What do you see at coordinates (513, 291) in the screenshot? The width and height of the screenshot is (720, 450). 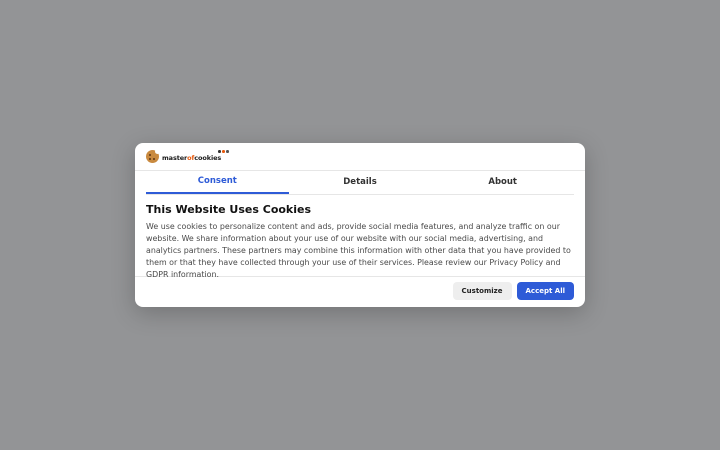 I see `dialog-actions: Customize Accept All` at bounding box center [513, 291].